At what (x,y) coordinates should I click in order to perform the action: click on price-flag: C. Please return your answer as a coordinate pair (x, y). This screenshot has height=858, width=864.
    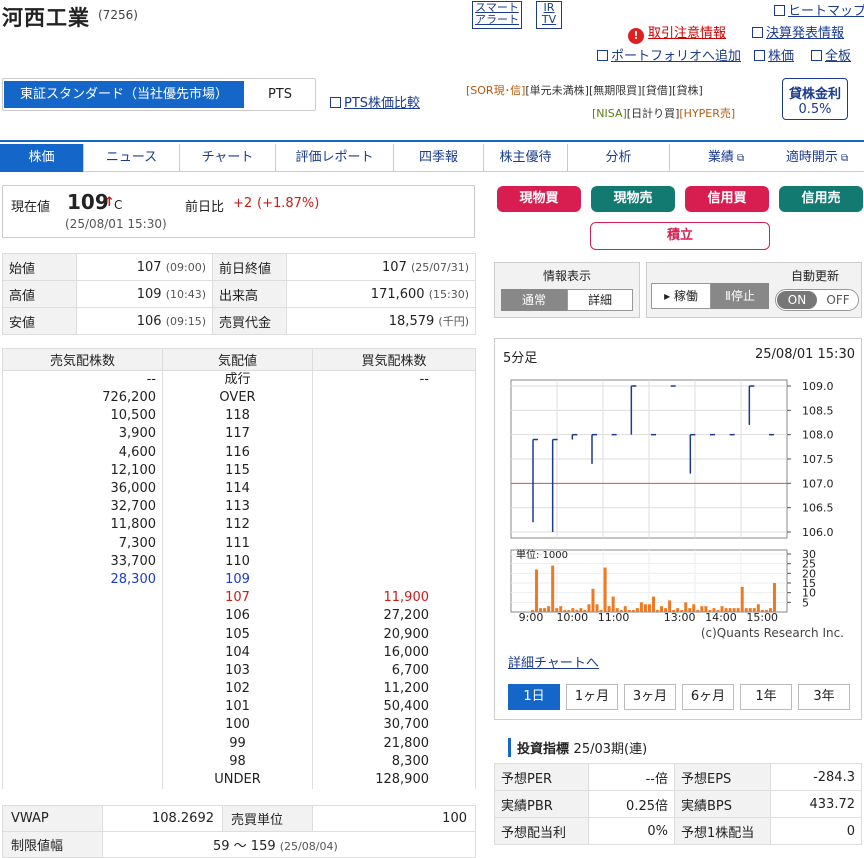
    Looking at the image, I should click on (118, 205).